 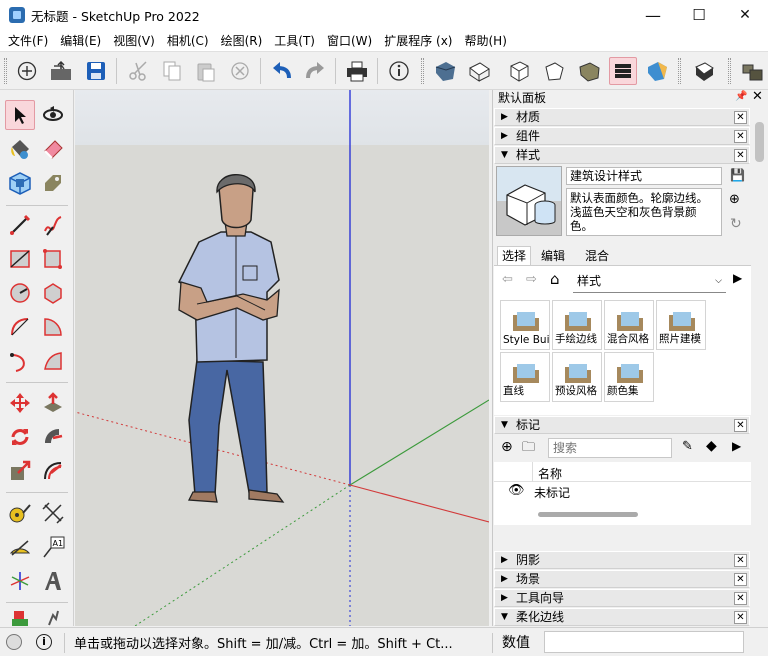 What do you see at coordinates (237, 340) in the screenshot?
I see `person-figure-image` at bounding box center [237, 340].